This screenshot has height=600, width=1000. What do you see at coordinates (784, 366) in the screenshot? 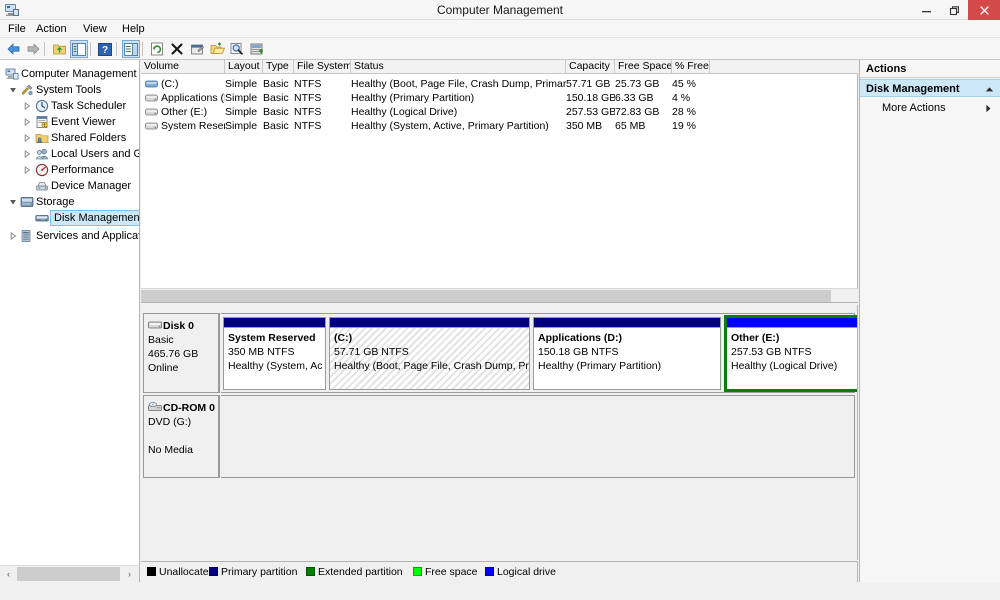
I see `partition-status: Healthy (Logical Drive)` at bounding box center [784, 366].